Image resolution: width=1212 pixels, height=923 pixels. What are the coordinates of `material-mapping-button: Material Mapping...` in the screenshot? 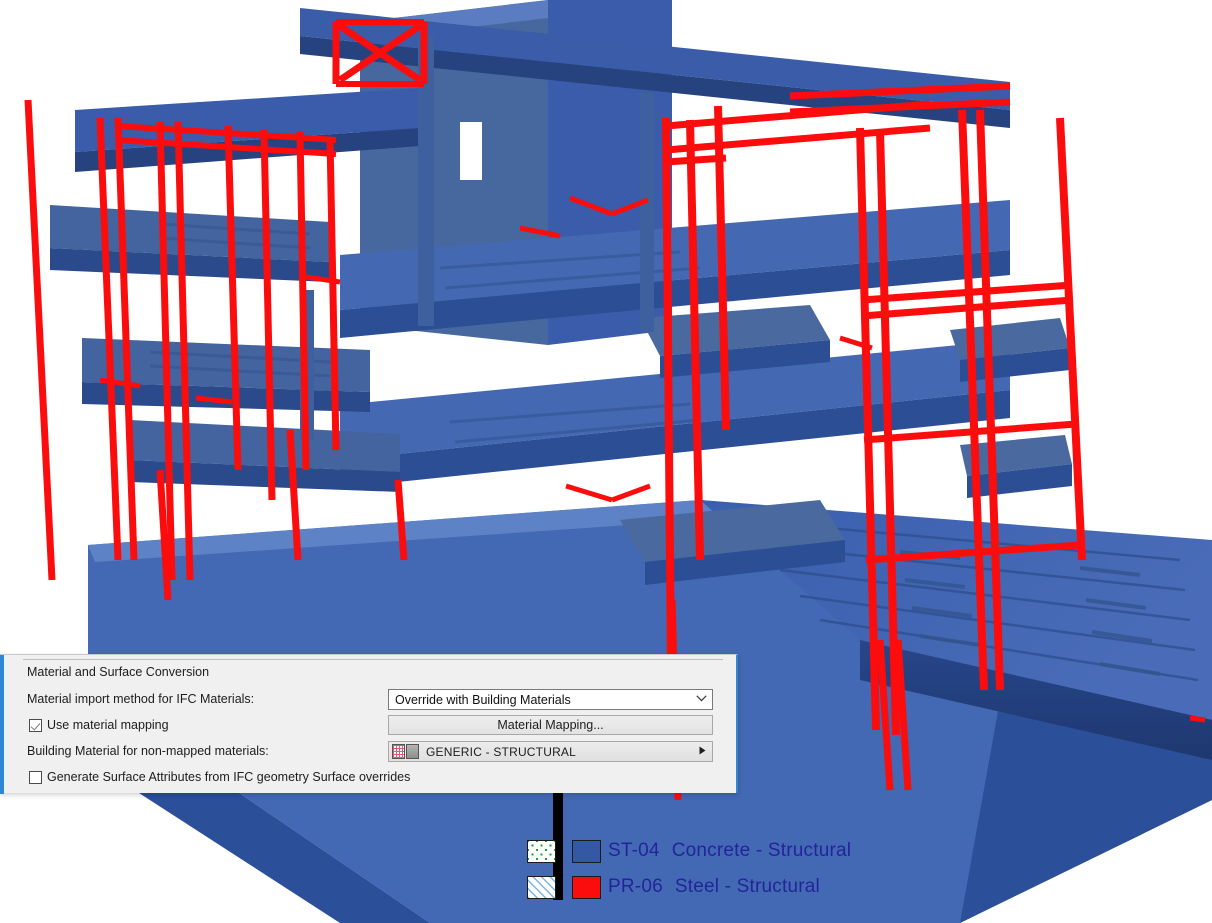 It's located at (550, 725).